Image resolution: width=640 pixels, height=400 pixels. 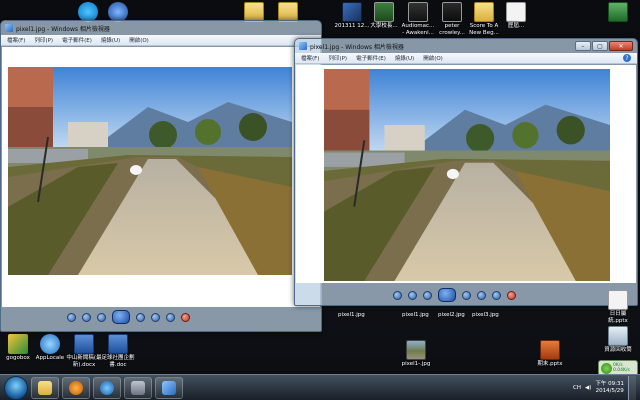 I want to click on window-titlebar: pixel1.jpg - Windows 相片檢視器 – ▢ ✕, so click(x=466, y=46).